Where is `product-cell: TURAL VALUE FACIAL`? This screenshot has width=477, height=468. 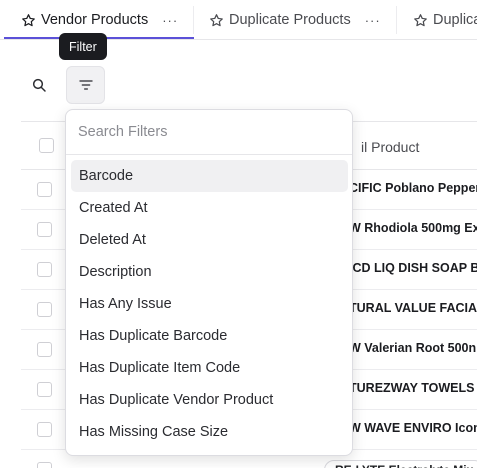
product-cell: TURAL VALUE FACIAL is located at coordinates (413, 308).